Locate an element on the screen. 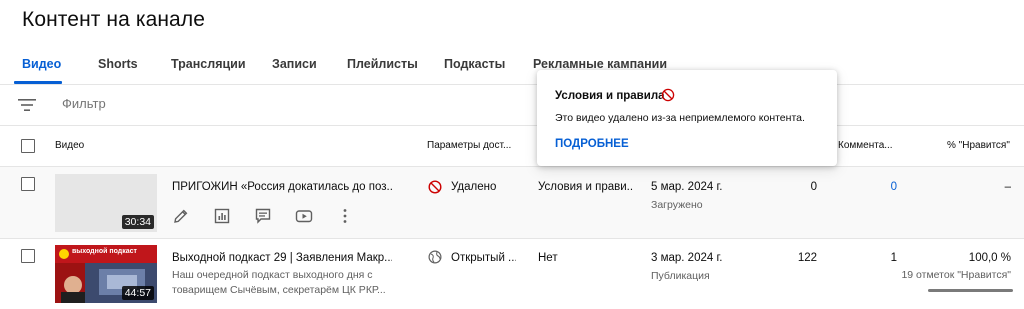 Image resolution: width=1024 pixels, height=309 pixels. duration-badge: 30:34 is located at coordinates (137, 222).